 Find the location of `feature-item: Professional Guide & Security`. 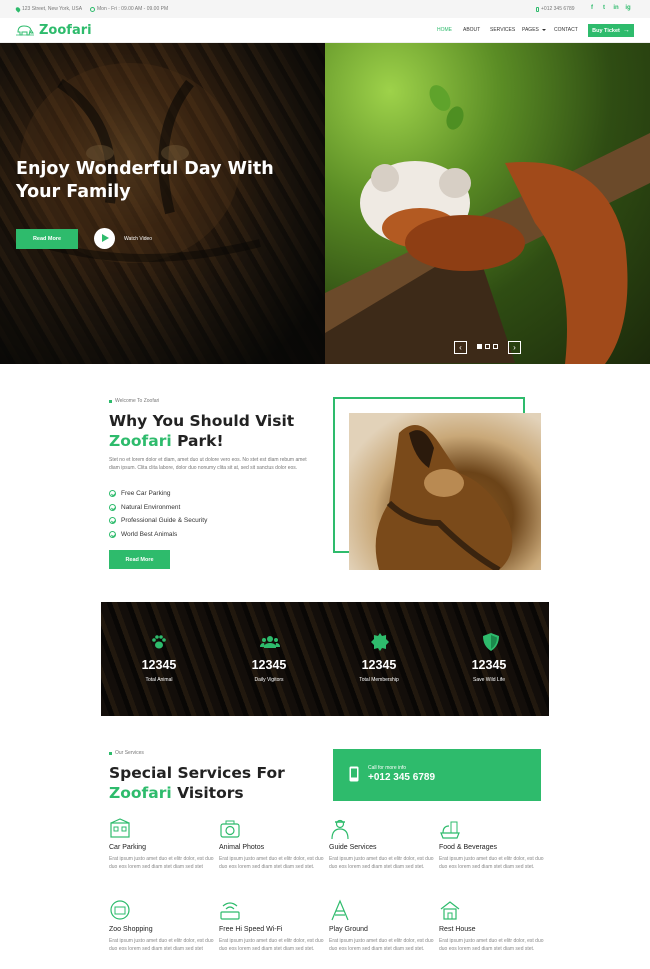

feature-item: Professional Guide & Security is located at coordinates (158, 520).